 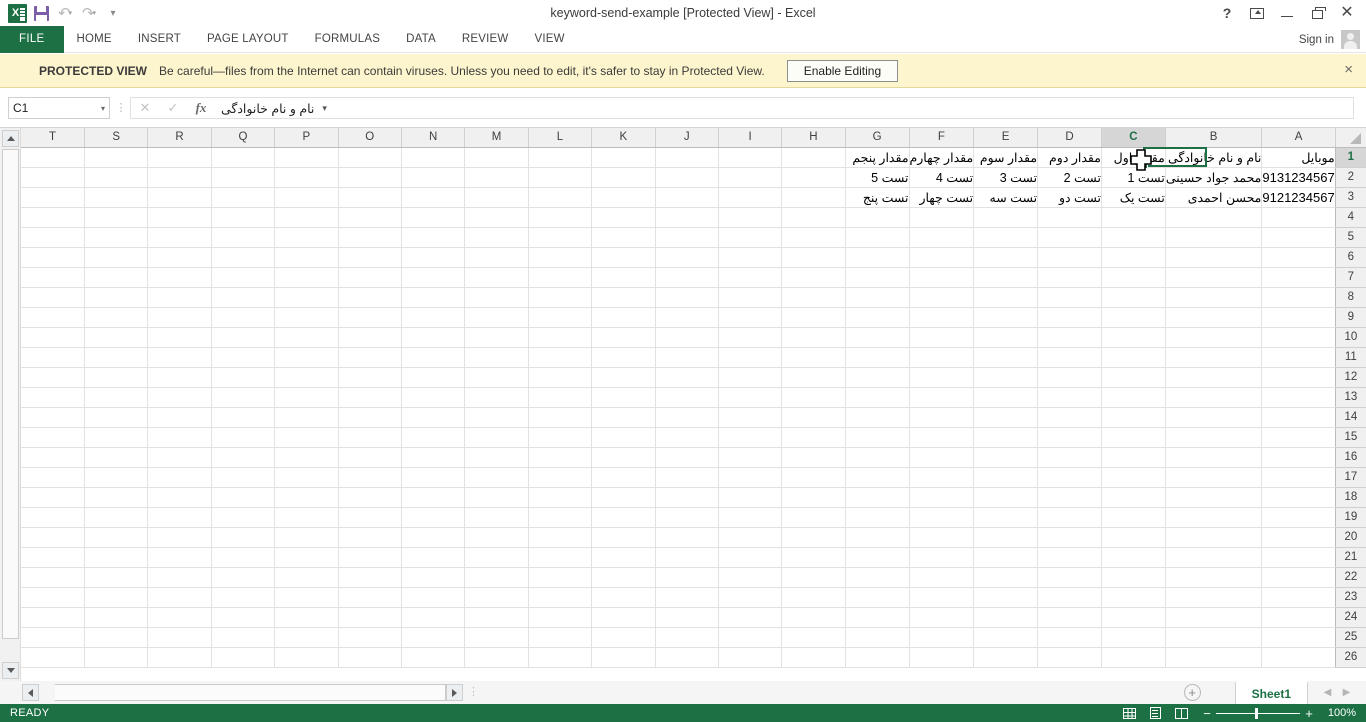 I want to click on cell-A23, so click(x=1298, y=597).